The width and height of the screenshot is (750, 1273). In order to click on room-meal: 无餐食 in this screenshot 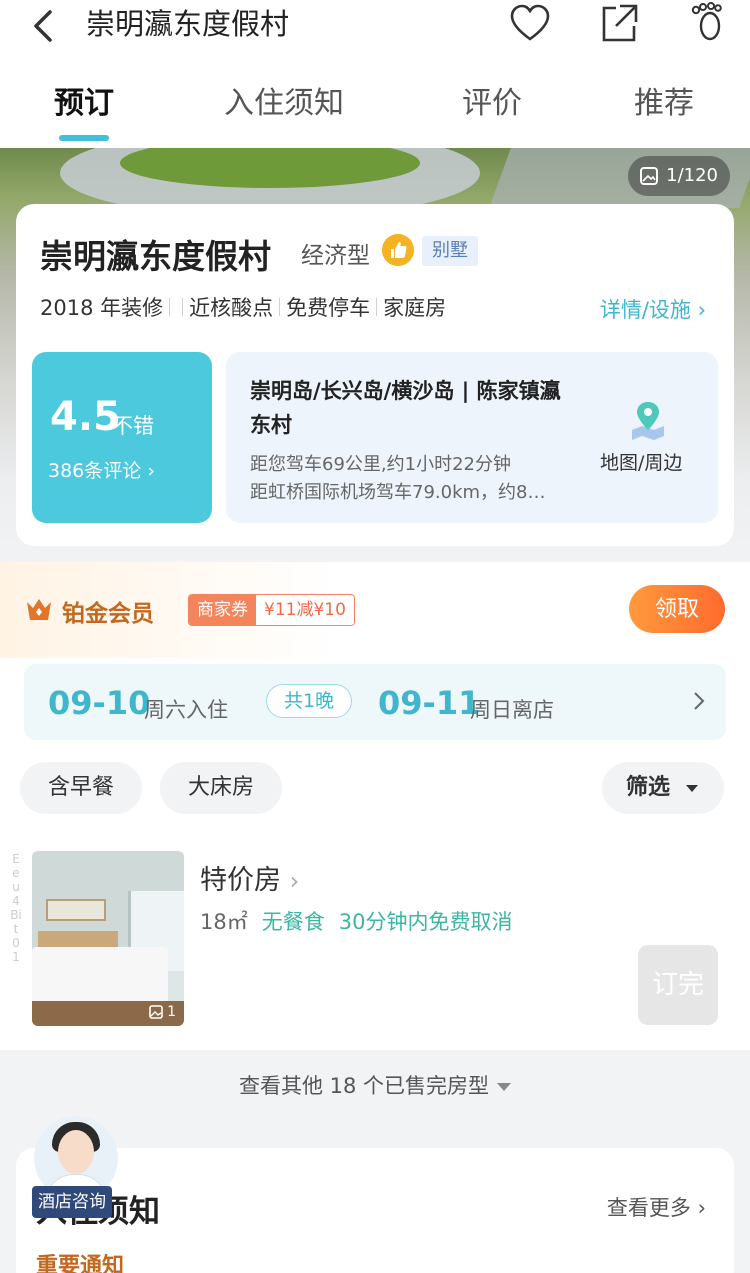, I will do `click(293, 922)`.